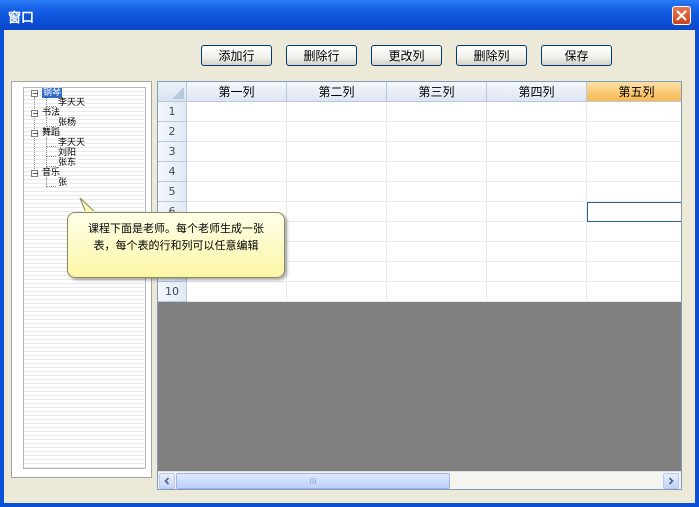 The height and width of the screenshot is (507, 699). I want to click on row-header: 4, so click(172, 172).